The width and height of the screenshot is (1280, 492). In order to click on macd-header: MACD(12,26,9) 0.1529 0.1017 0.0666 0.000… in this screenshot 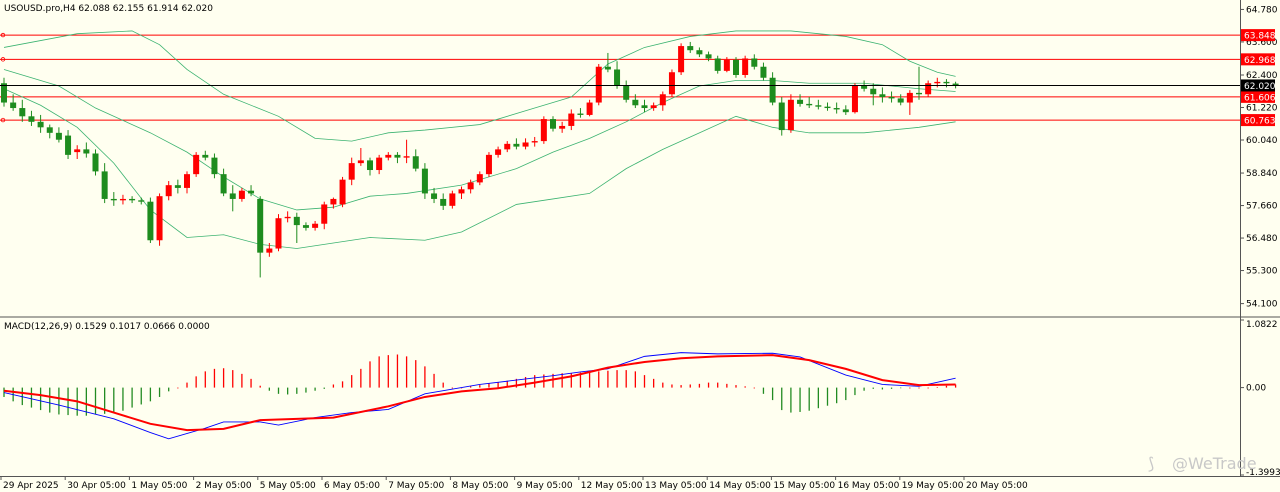, I will do `click(107, 327)`.